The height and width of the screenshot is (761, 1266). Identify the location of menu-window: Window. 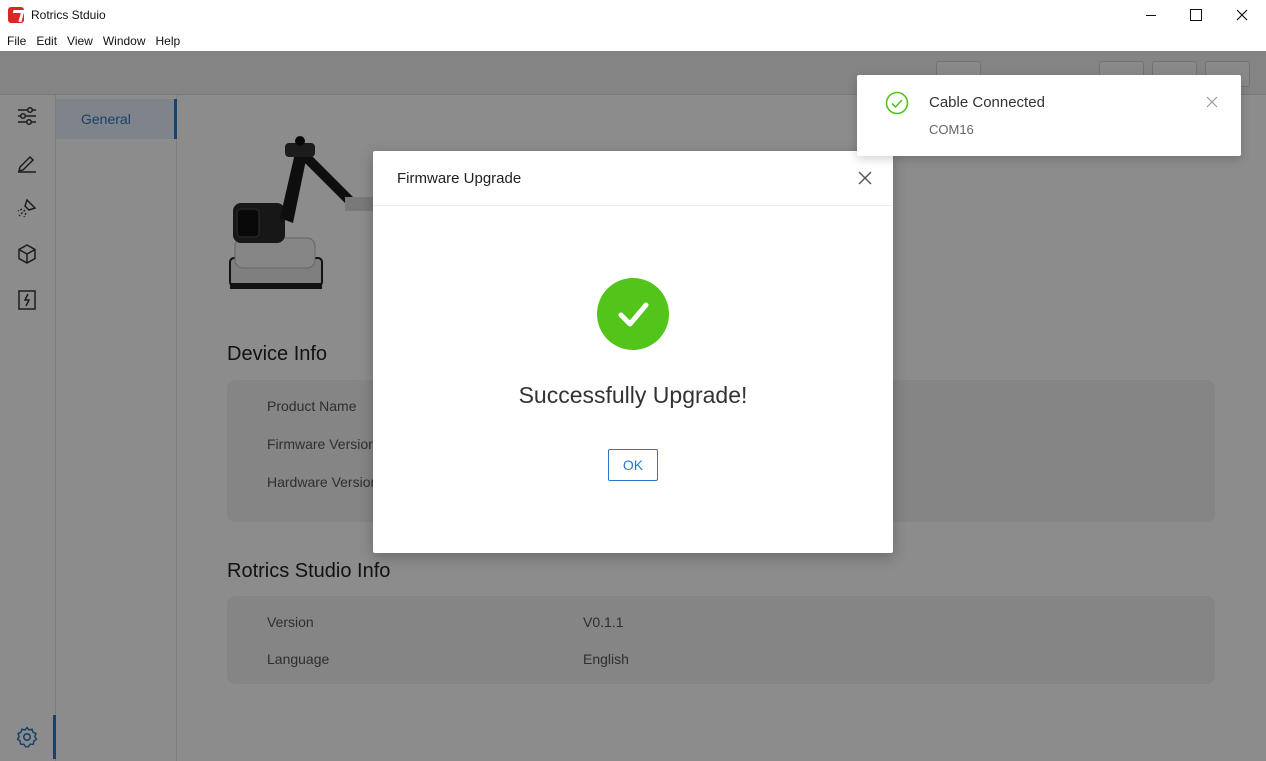
(124, 41).